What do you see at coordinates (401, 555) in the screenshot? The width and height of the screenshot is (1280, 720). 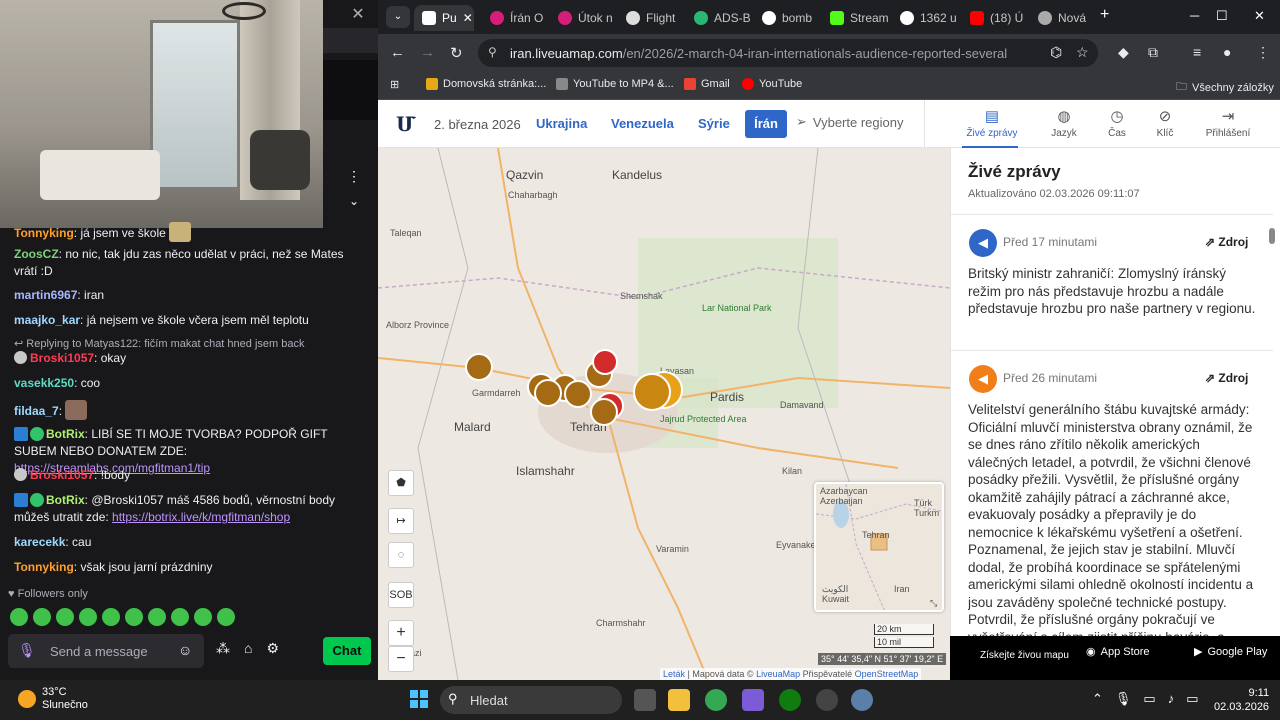 I see `hide-layer-button: ◌` at bounding box center [401, 555].